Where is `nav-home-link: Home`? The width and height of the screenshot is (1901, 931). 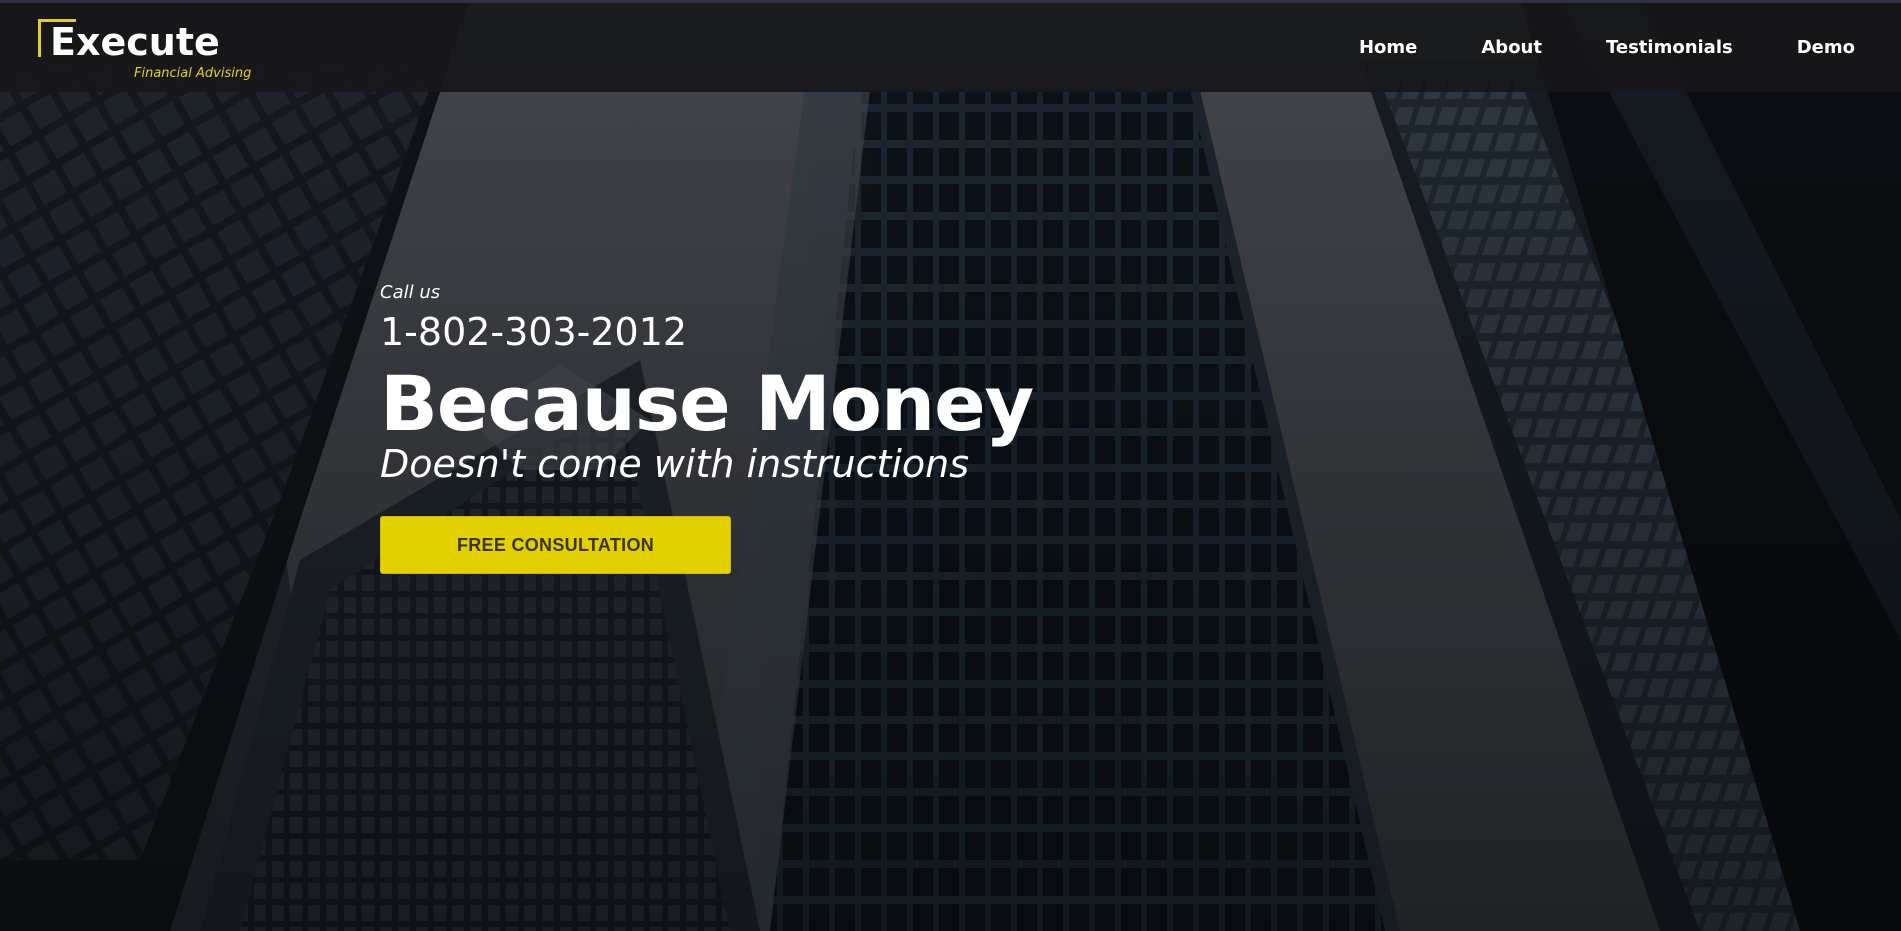
nav-home-link: Home is located at coordinates (1388, 47).